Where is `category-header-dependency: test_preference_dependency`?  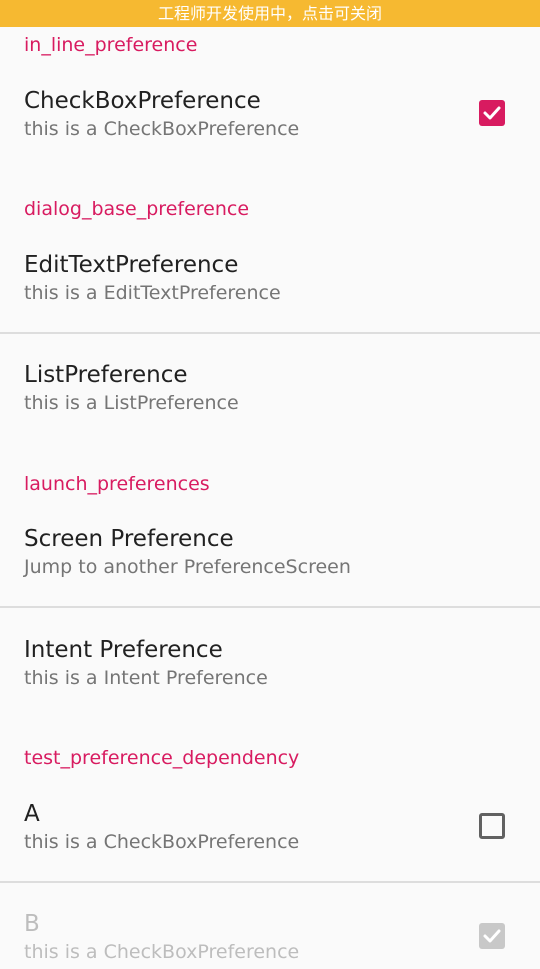
category-header-dependency: test_preference_dependency is located at coordinates (162, 758).